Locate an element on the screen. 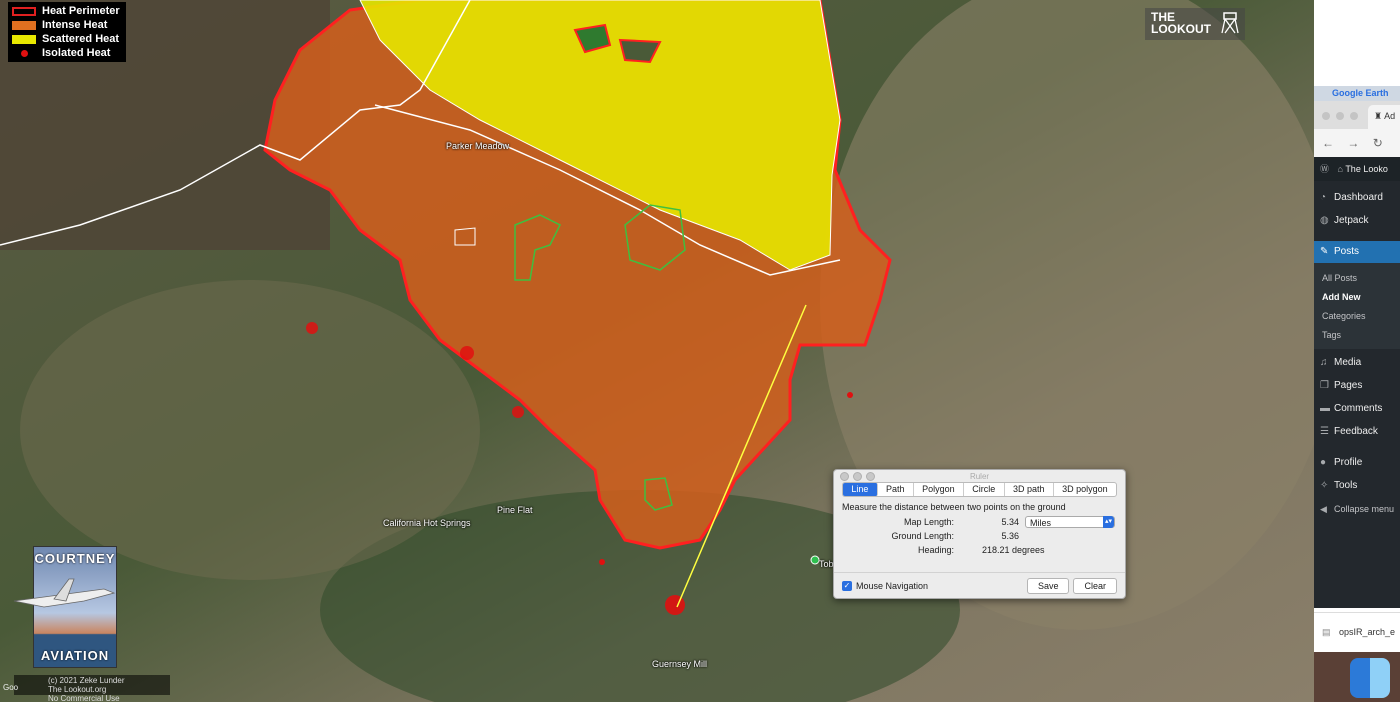 The width and height of the screenshot is (1400, 702). submenu-all-posts: All Posts is located at coordinates (1339, 278).